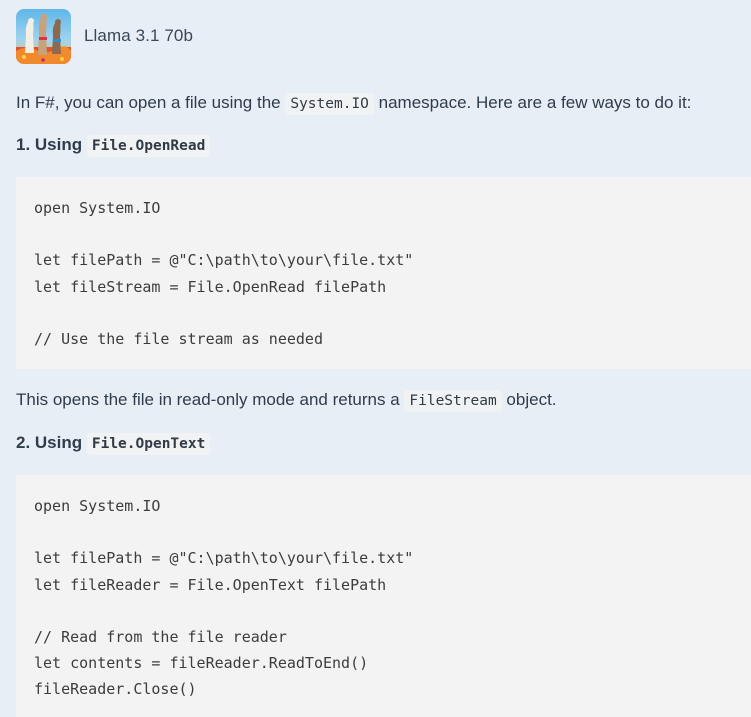  I want to click on section-heading-2: 2. Using File.OpenText, so click(113, 444).